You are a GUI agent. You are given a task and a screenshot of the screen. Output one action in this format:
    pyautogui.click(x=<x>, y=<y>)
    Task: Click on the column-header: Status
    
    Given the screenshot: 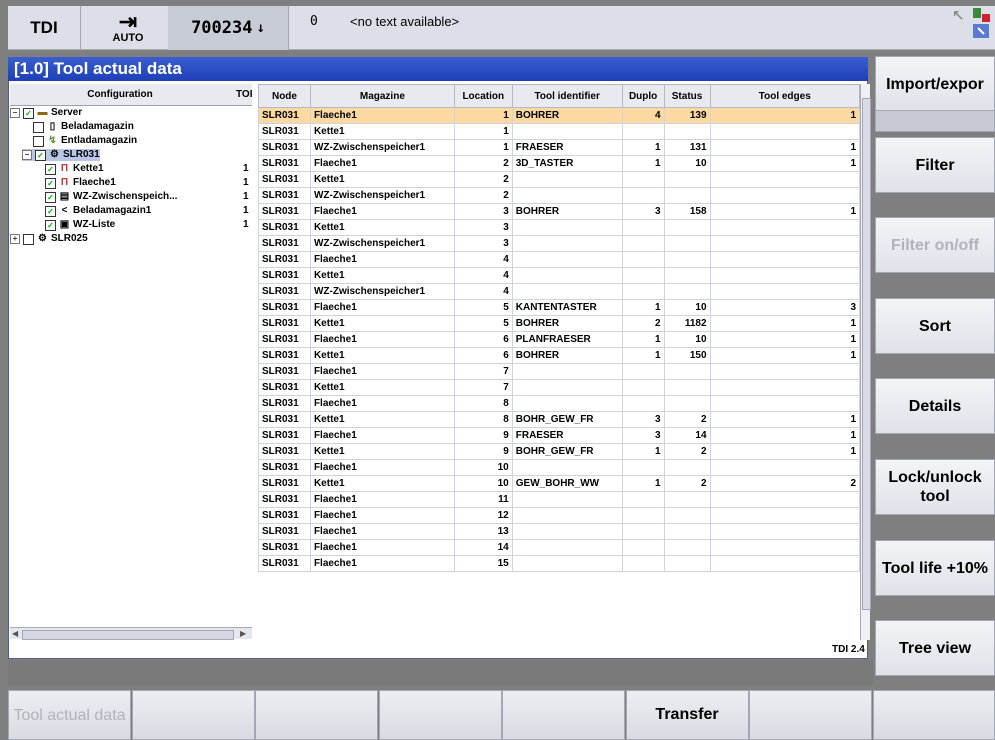 What is the action you would take?
    pyautogui.click(x=687, y=96)
    